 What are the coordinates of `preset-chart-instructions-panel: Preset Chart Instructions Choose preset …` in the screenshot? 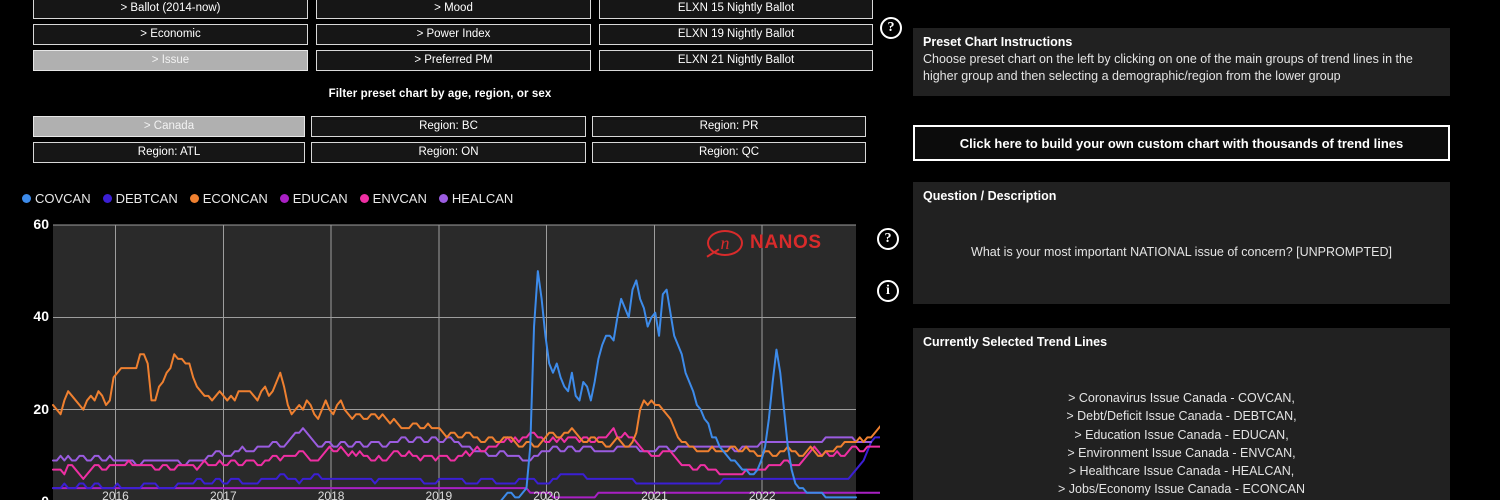 It's located at (1181, 62).